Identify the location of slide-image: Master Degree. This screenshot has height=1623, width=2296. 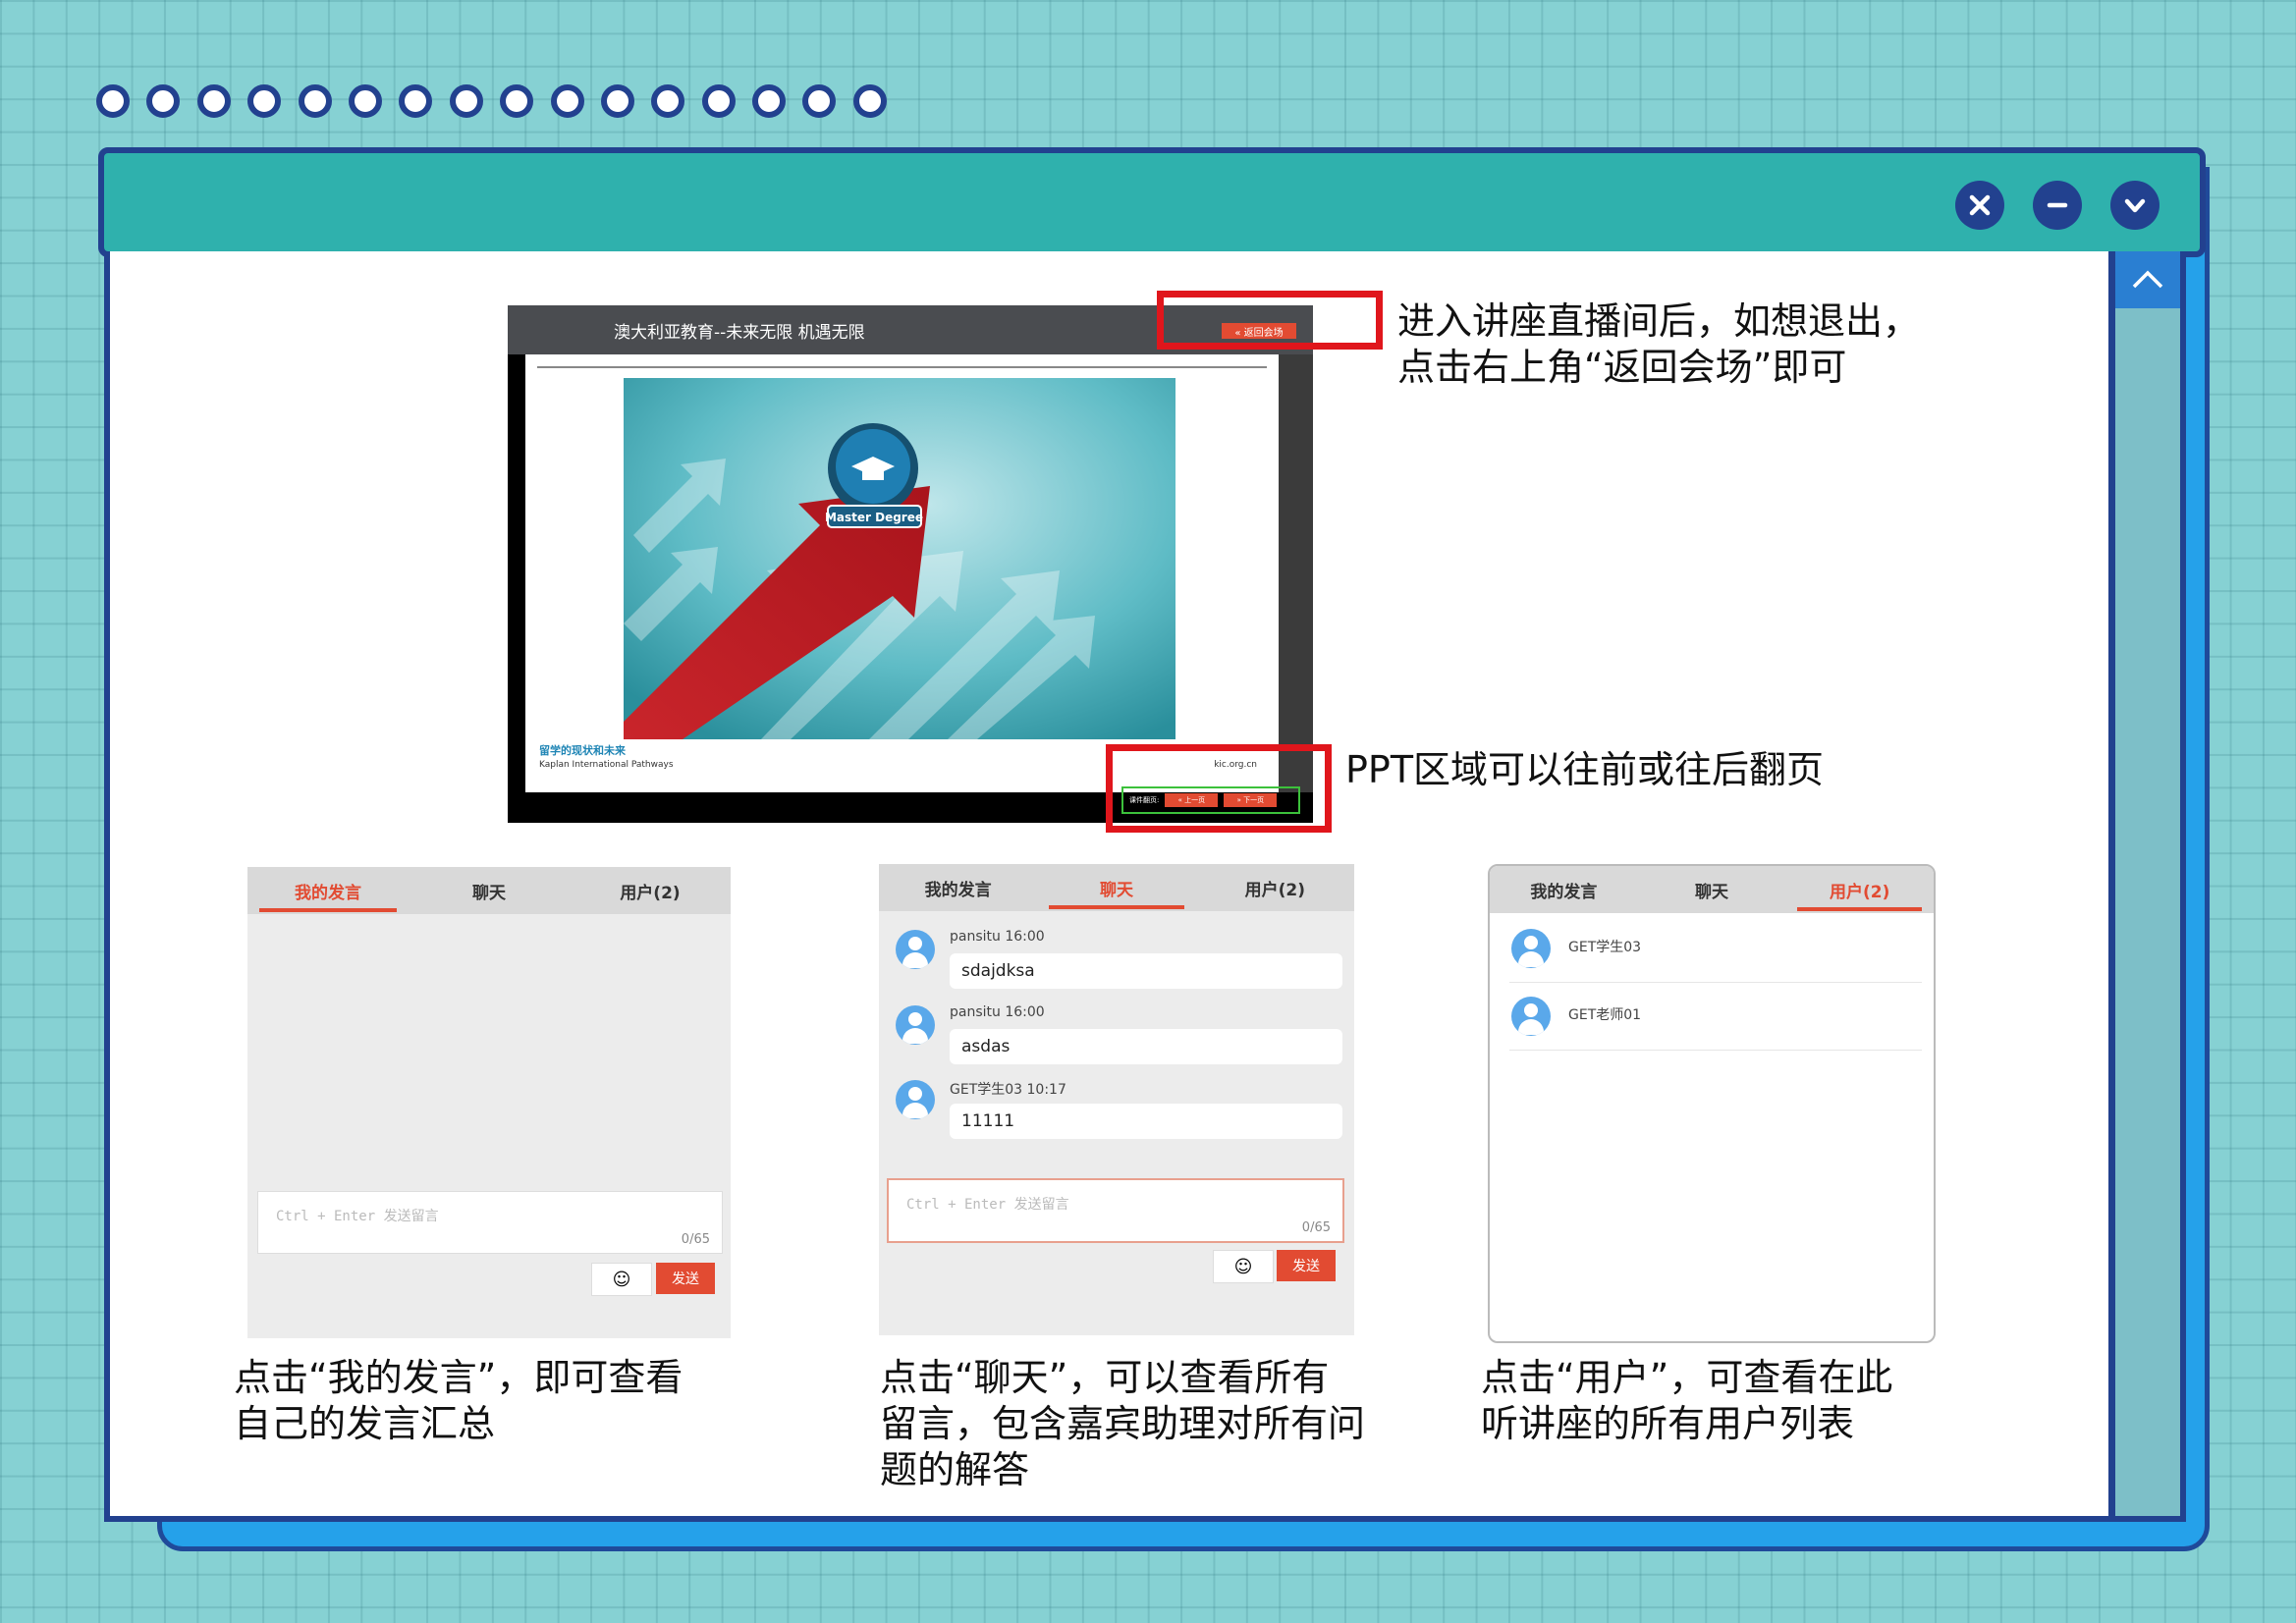
(899, 559).